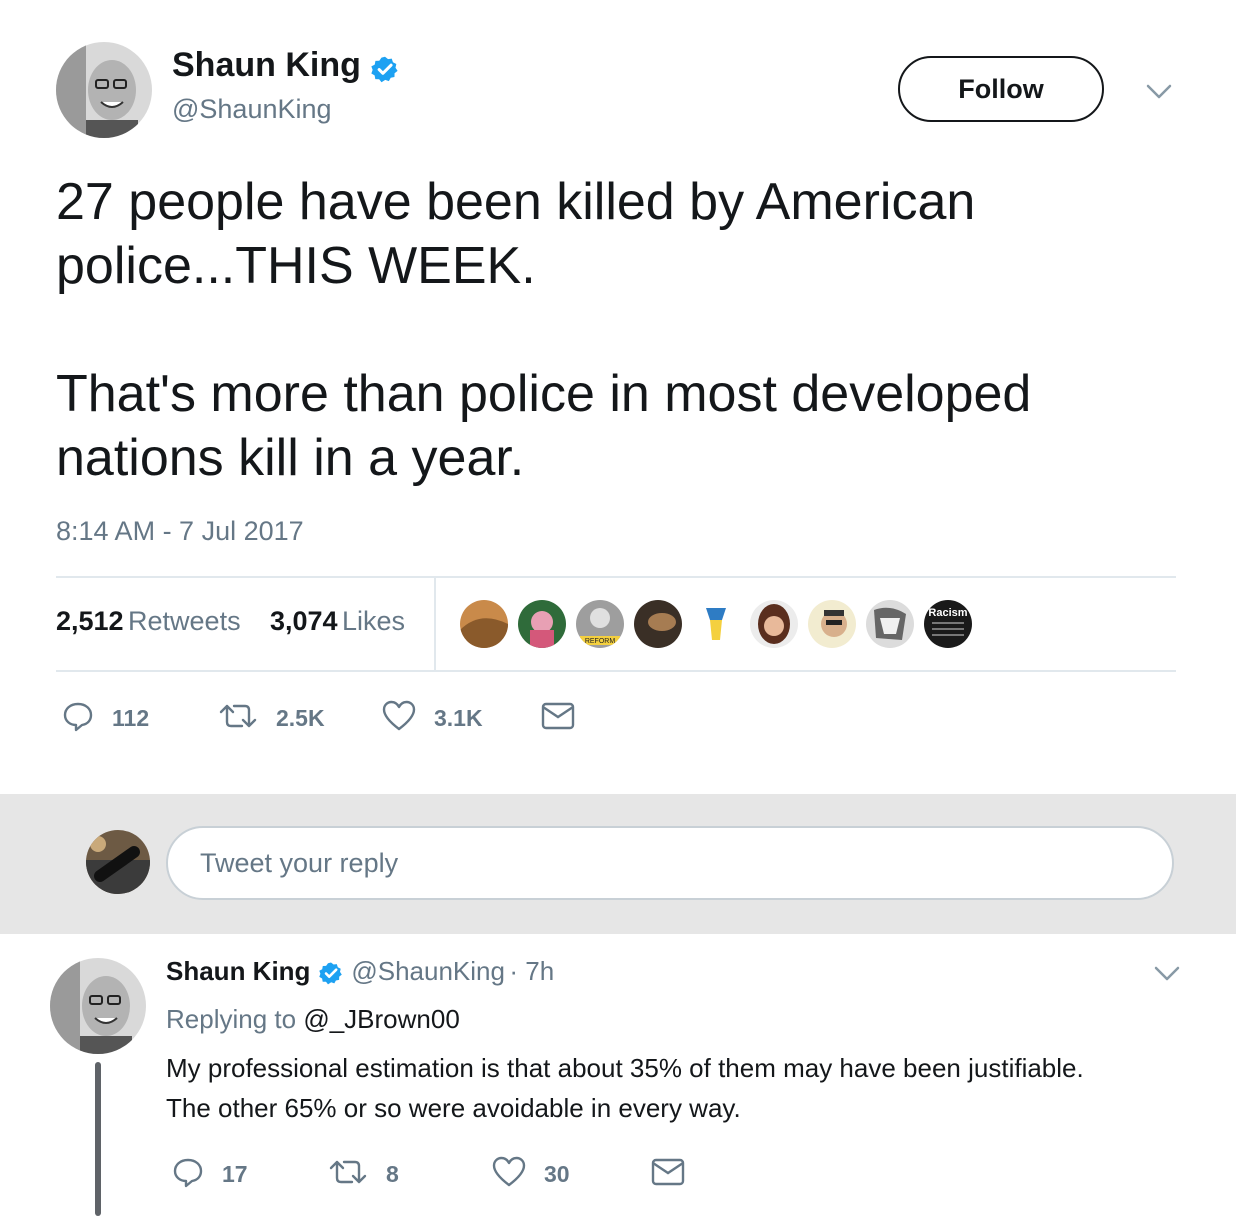  I want to click on chevron-down-icon, so click(1159, 94).